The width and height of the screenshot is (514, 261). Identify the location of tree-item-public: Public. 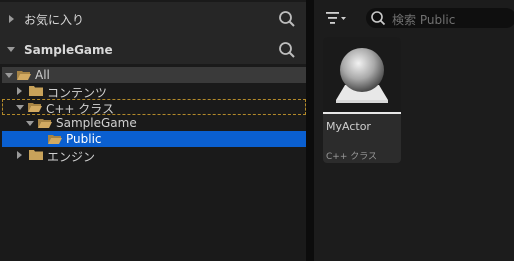
(154, 139).